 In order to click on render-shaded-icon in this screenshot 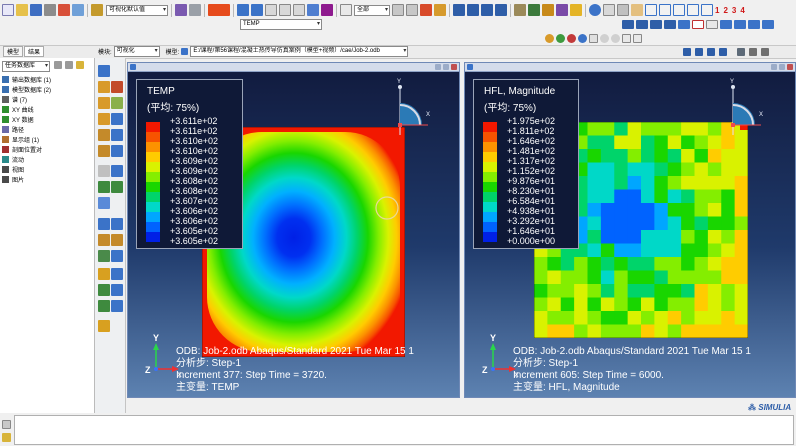, I will do `click(670, 24)`.